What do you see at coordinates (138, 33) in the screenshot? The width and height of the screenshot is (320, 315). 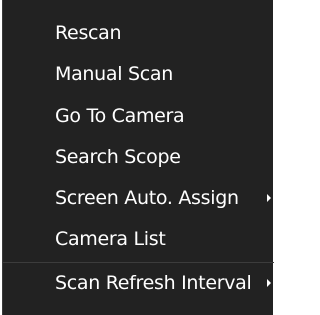 I see `menu-item-rescan: Rescan` at bounding box center [138, 33].